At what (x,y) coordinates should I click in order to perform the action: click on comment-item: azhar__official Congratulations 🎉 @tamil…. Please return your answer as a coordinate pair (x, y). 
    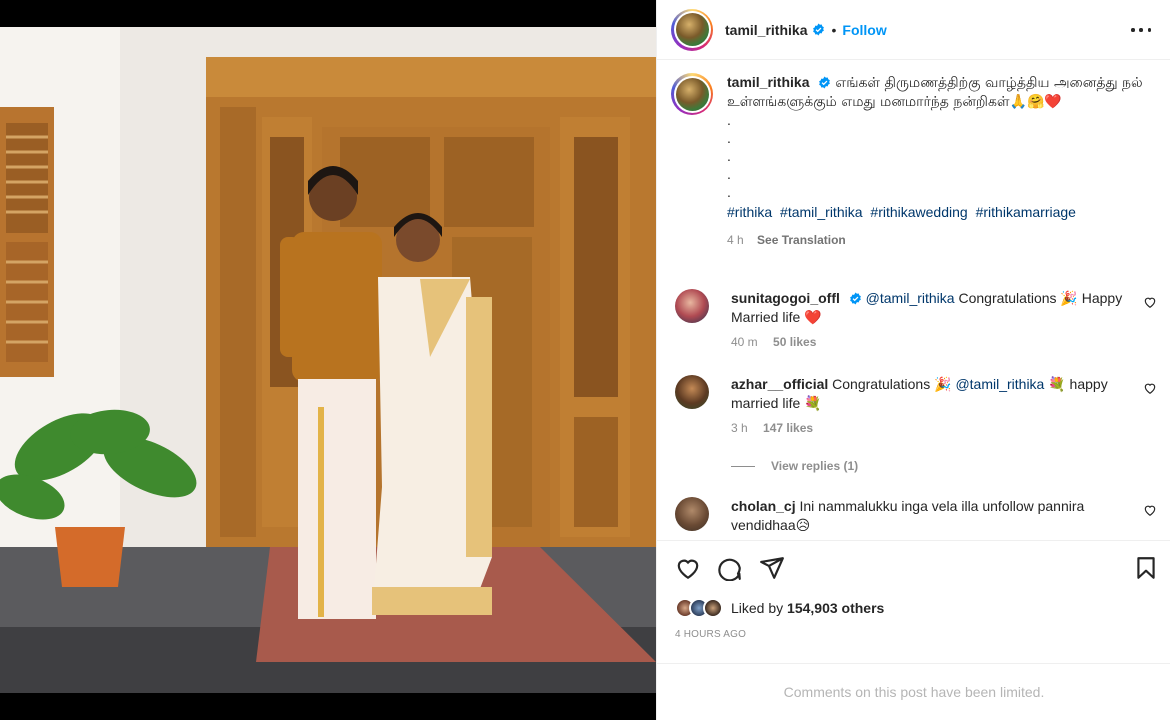
    Looking at the image, I should click on (916, 406).